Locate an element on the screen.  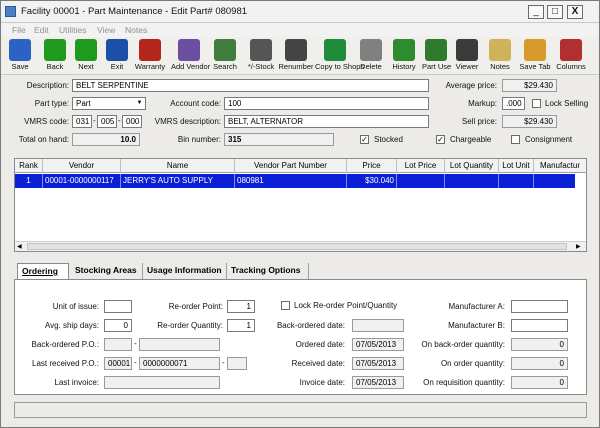
lock-reorder-checkbox is located at coordinates (285, 305).